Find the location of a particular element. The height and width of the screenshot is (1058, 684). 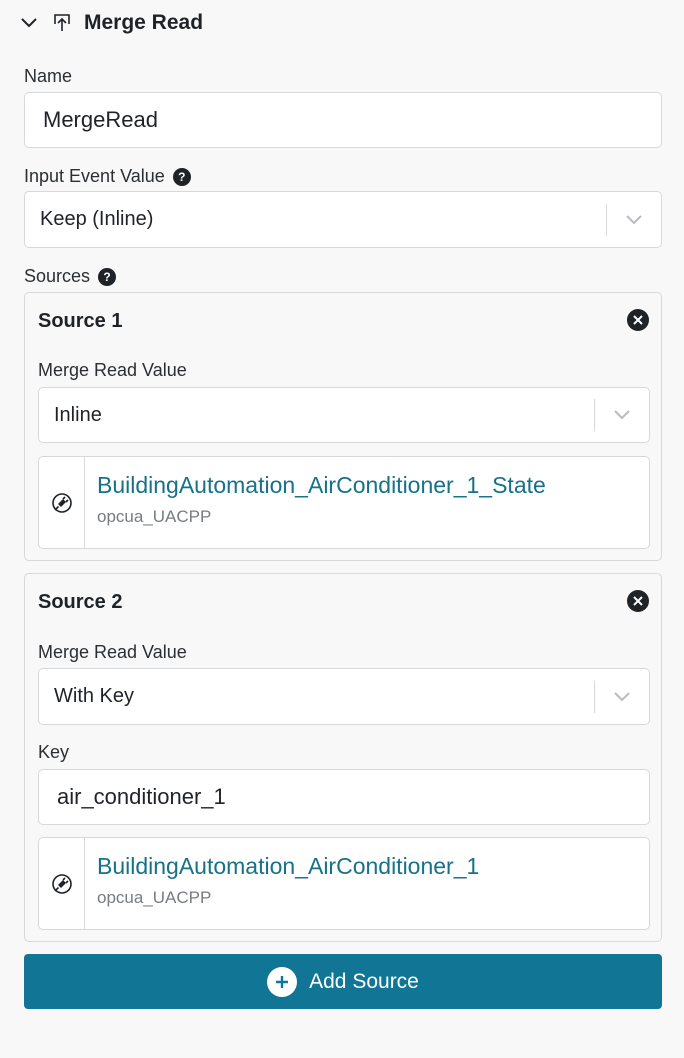

input-event-label-text: Input Event Value is located at coordinates (94, 176).